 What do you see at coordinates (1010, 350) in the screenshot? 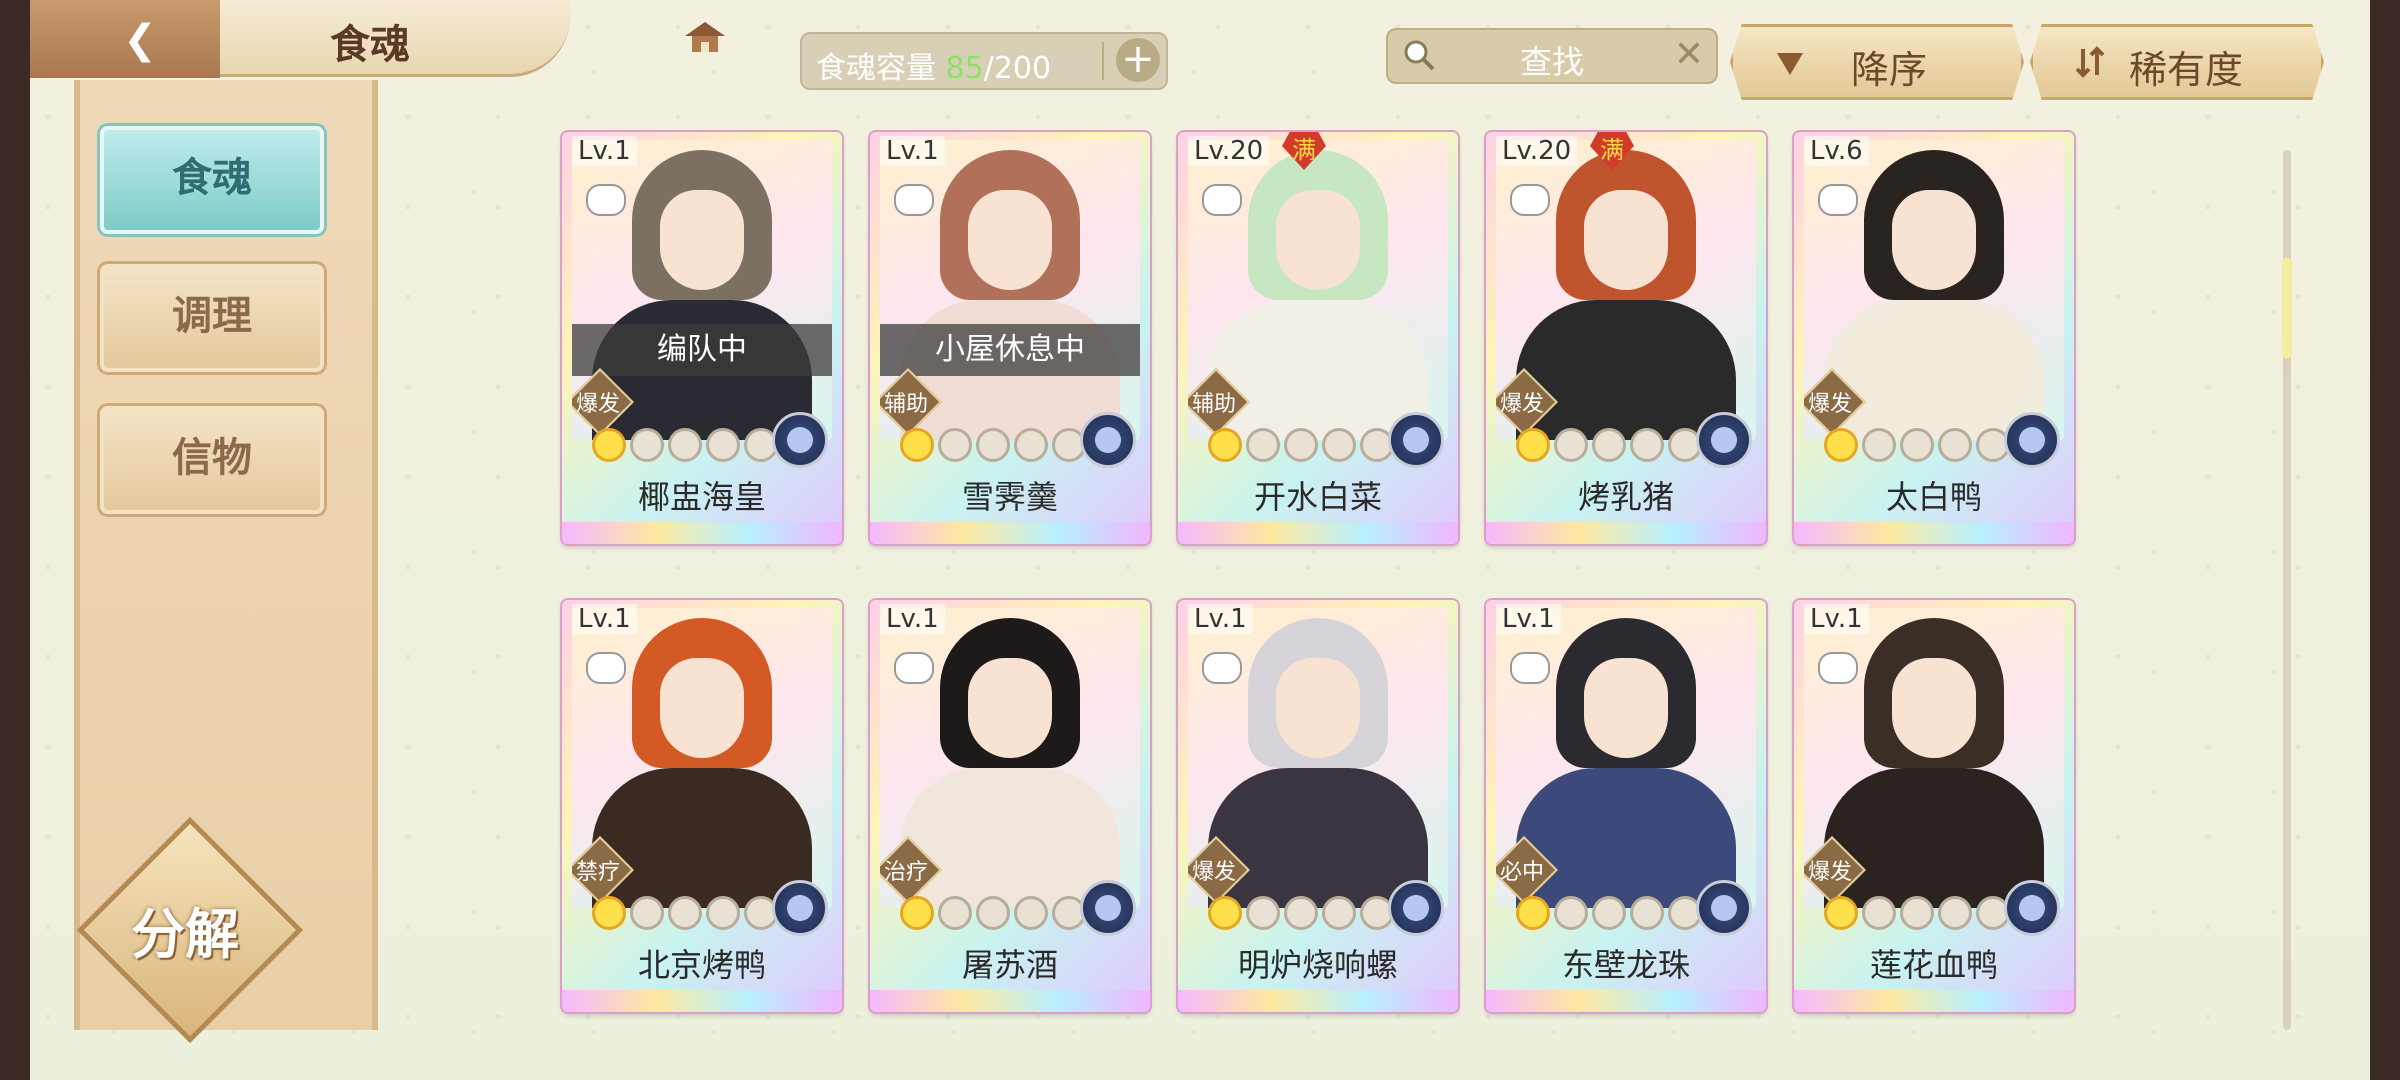
I see `status-label: 小屋休息中` at bounding box center [1010, 350].